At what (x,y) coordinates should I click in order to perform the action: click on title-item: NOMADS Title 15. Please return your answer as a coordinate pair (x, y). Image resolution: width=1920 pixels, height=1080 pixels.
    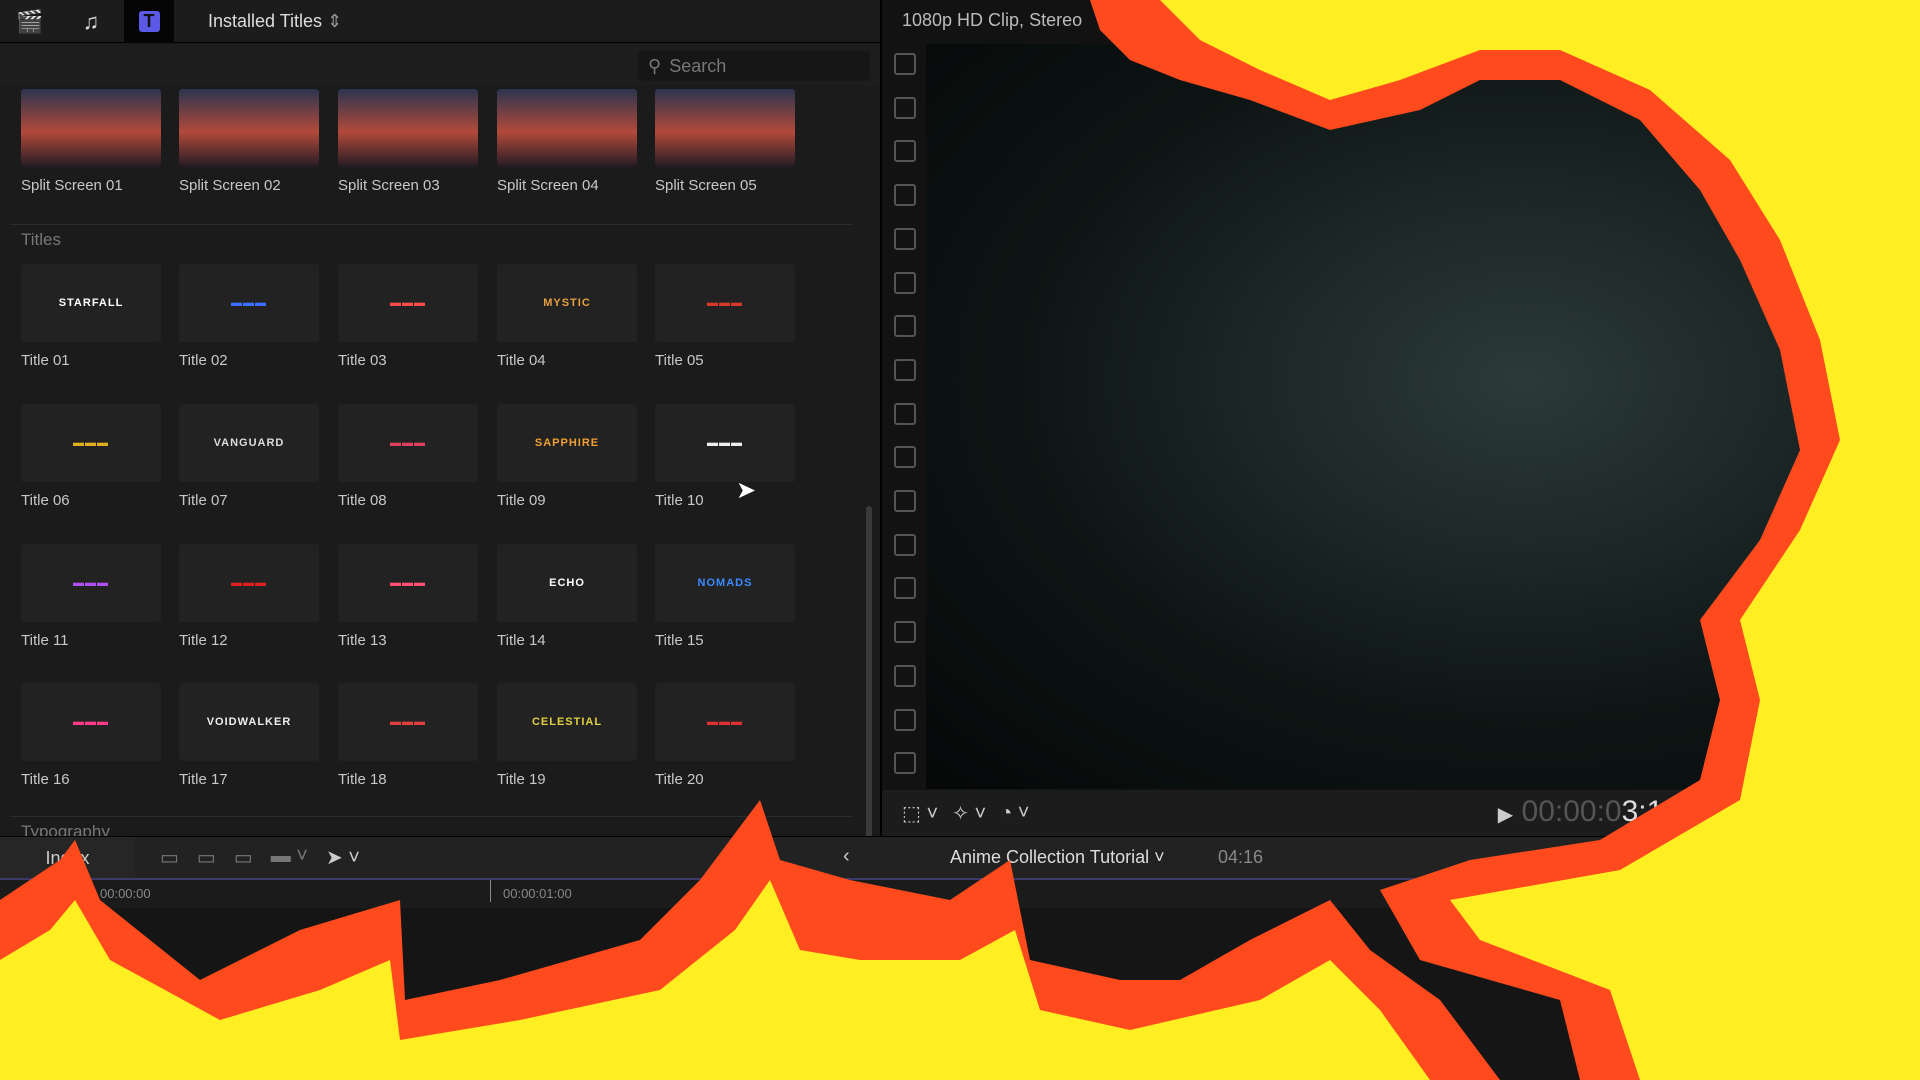
    Looking at the image, I should click on (725, 596).